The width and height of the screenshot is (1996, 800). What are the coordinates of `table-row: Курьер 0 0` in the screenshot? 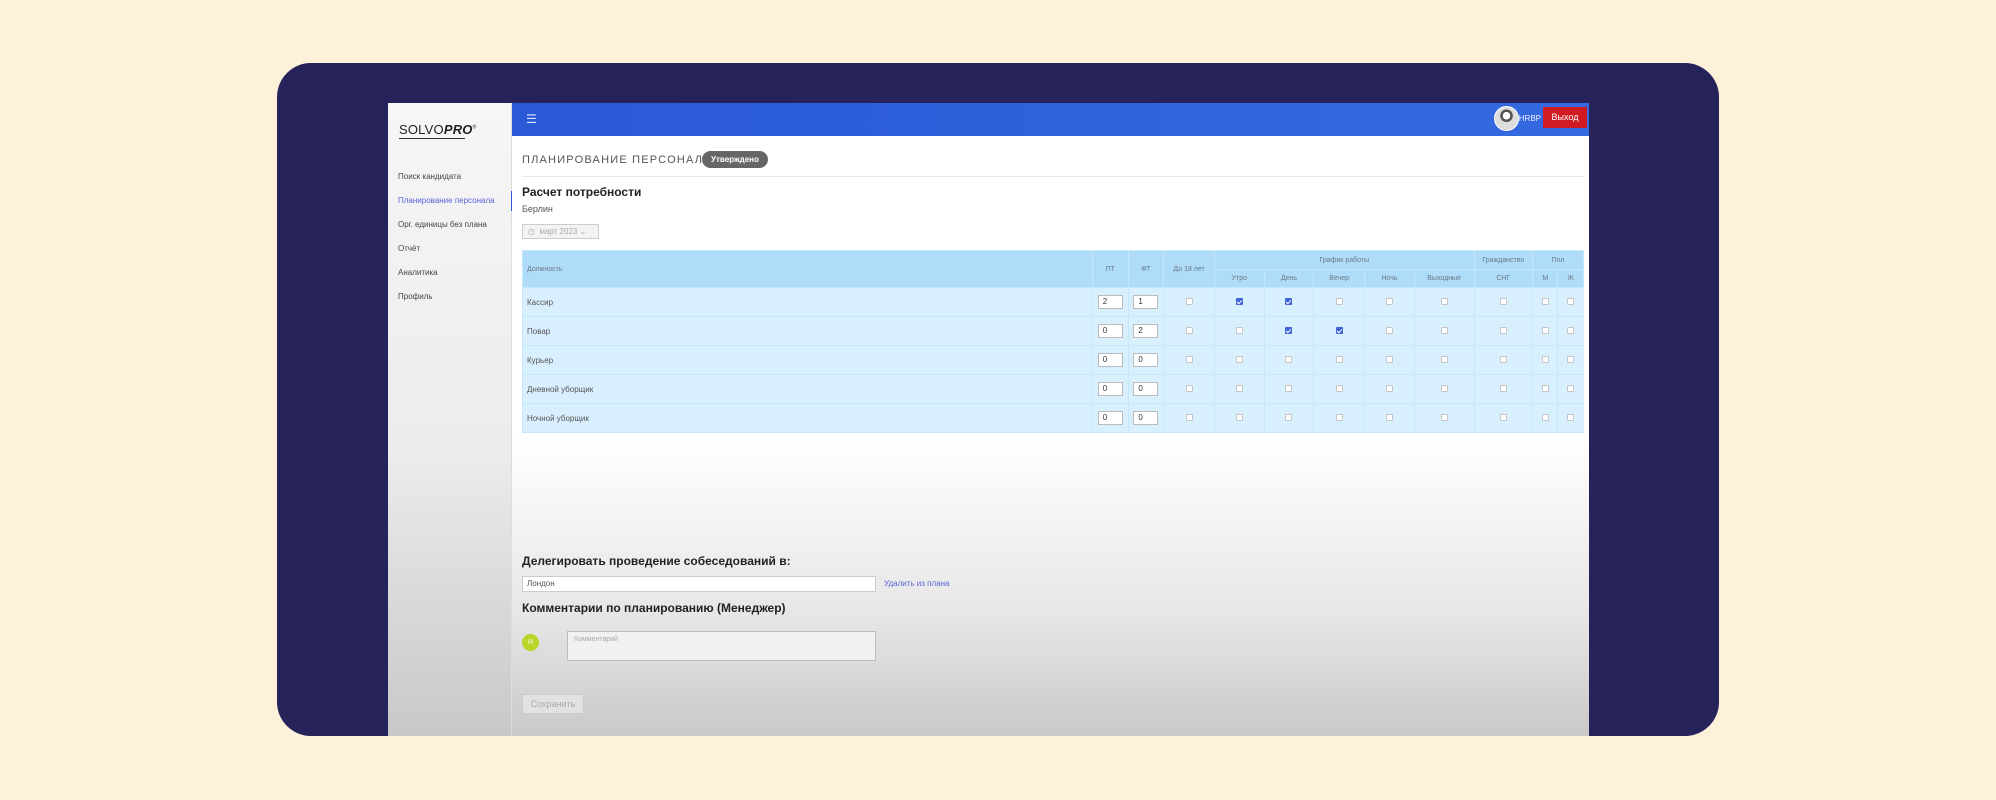 It's located at (1053, 360).